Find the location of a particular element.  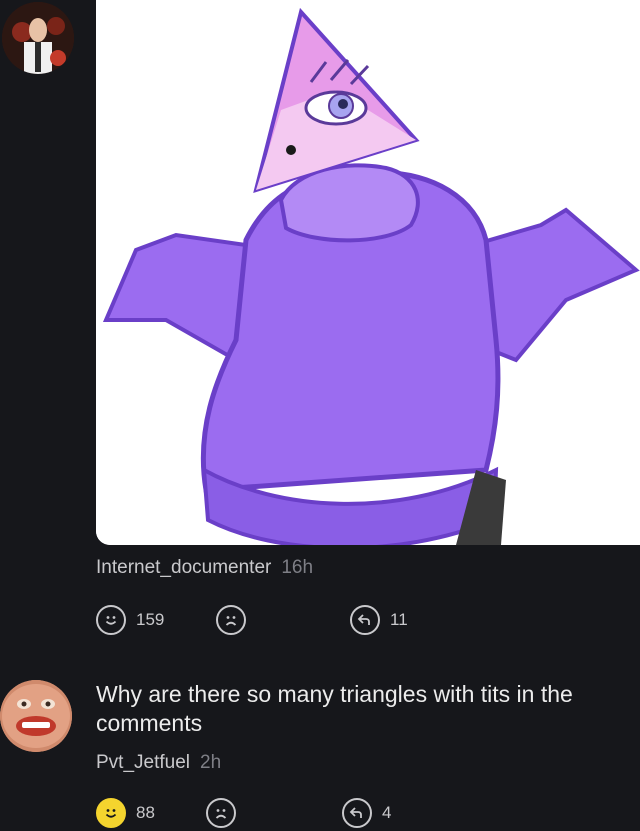

reply-button: 11 is located at coordinates (379, 620).